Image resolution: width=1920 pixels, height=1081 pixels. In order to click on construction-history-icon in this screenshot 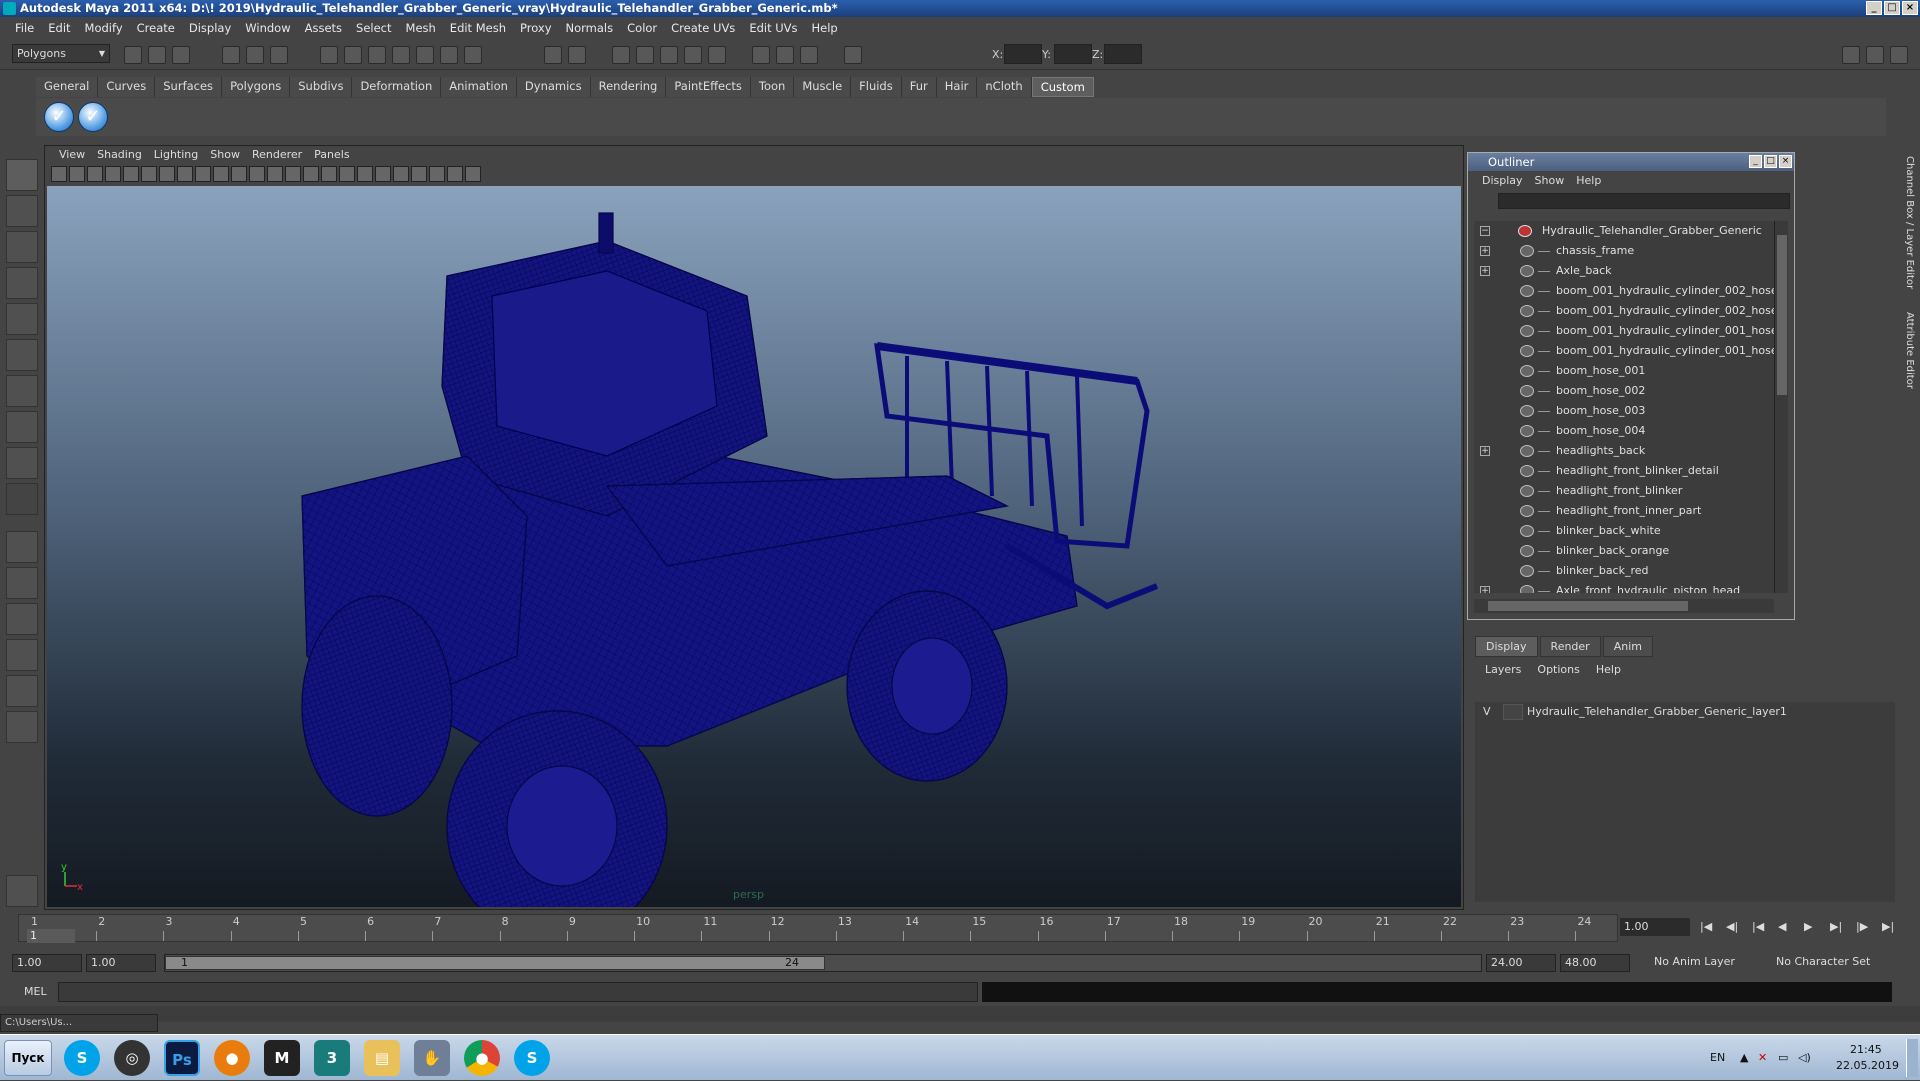, I will do `click(553, 55)`.